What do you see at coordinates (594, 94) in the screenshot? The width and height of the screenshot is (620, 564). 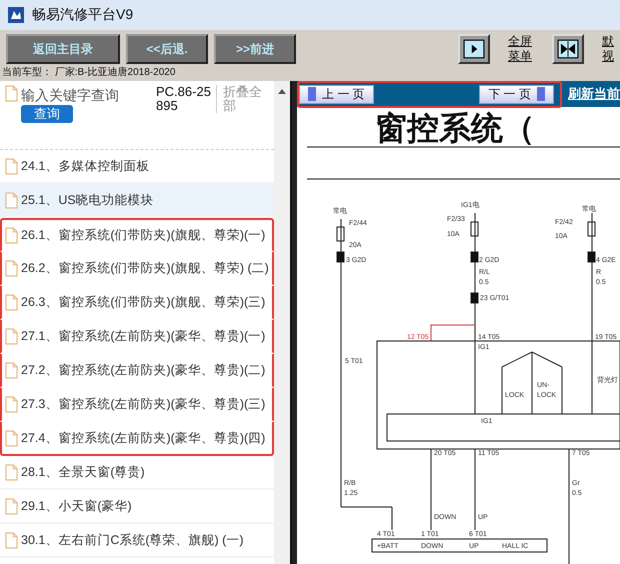 I see `refresh-link: 刷新当前` at bounding box center [594, 94].